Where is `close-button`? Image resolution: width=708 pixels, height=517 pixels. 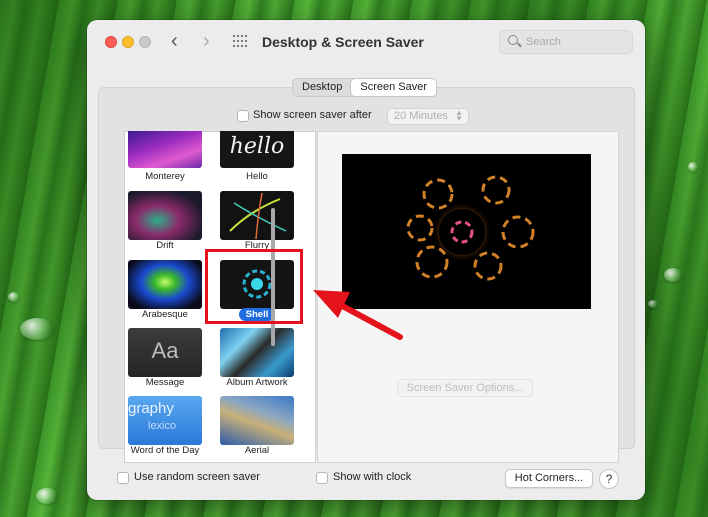 close-button is located at coordinates (111, 42).